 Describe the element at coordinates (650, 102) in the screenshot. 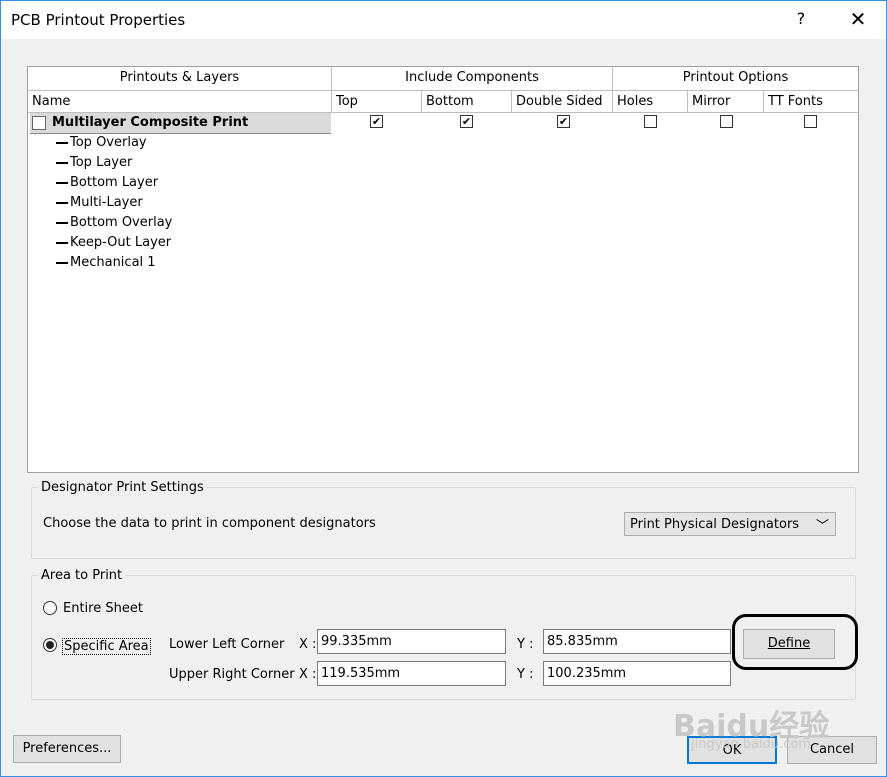

I see `column-holes: Holes` at that location.